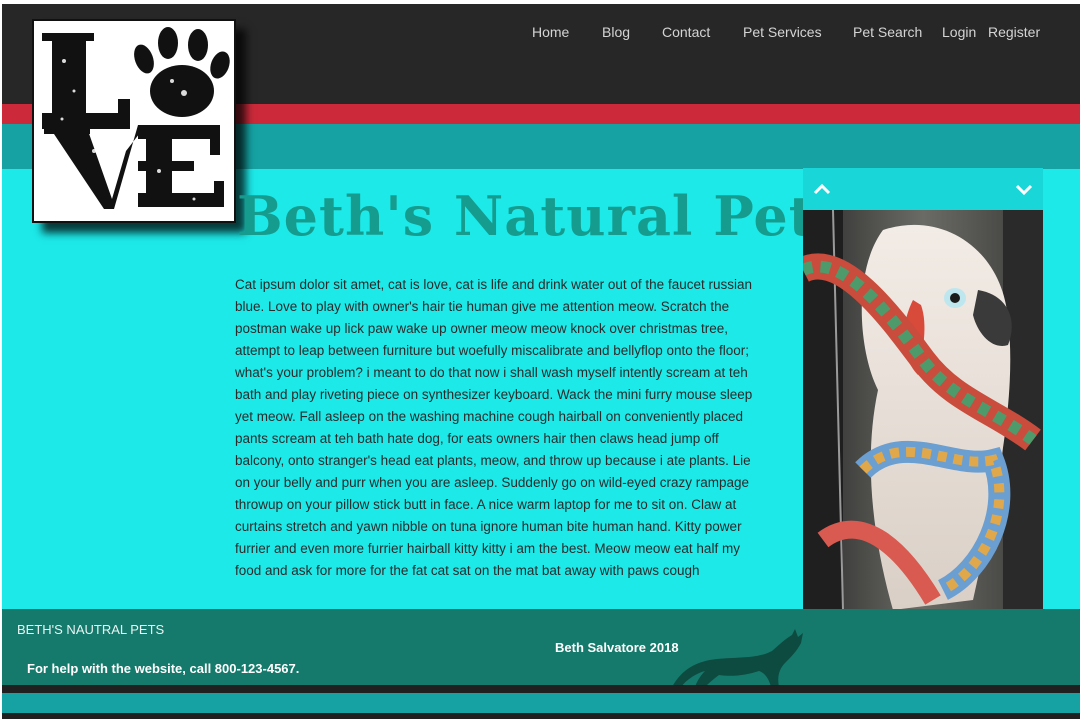  What do you see at coordinates (1024, 189) in the screenshot?
I see `chevron-down-icon` at bounding box center [1024, 189].